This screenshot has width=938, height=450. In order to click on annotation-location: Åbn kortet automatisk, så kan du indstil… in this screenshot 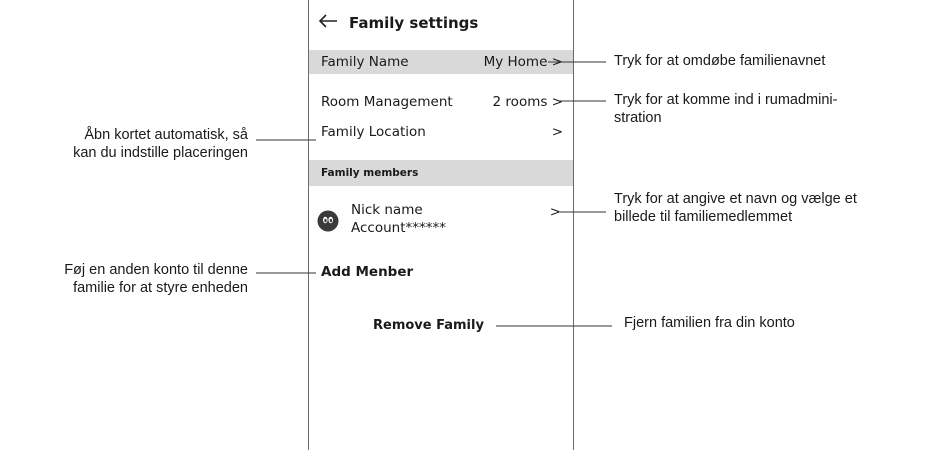, I will do `click(124, 144)`.